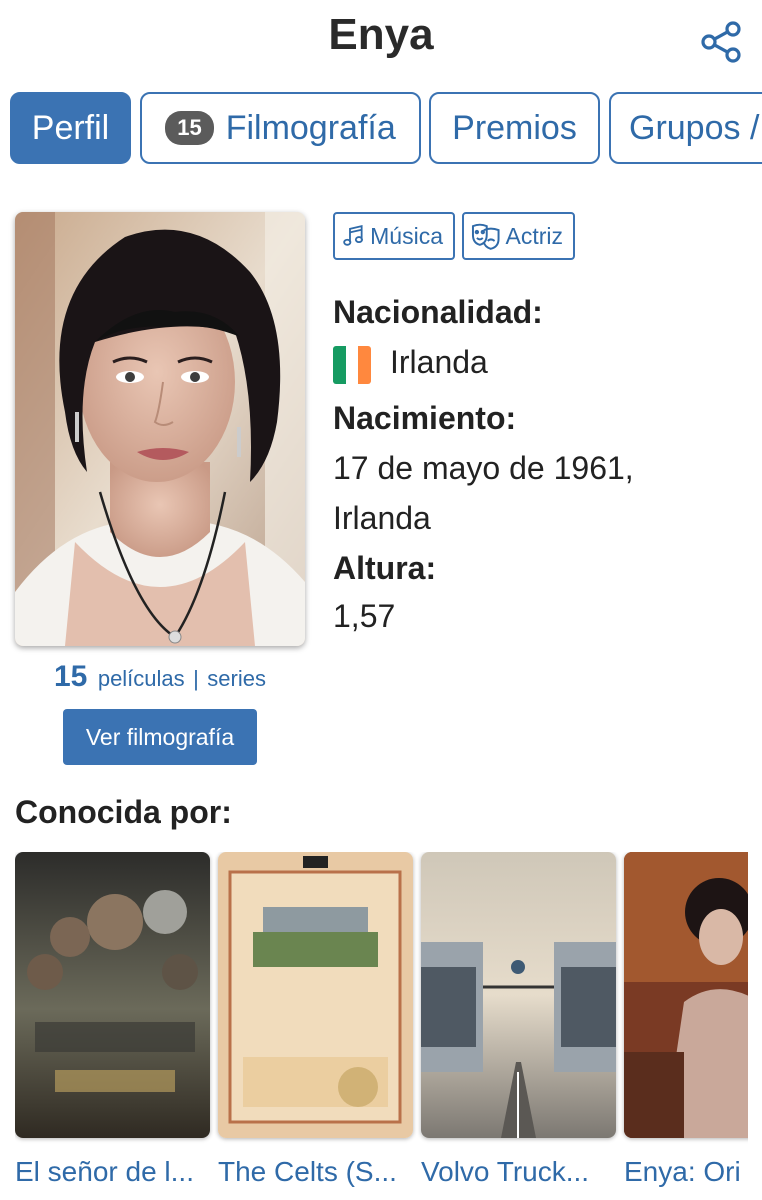  What do you see at coordinates (686, 1172) in the screenshot?
I see `card-title: Enya: Ori` at bounding box center [686, 1172].